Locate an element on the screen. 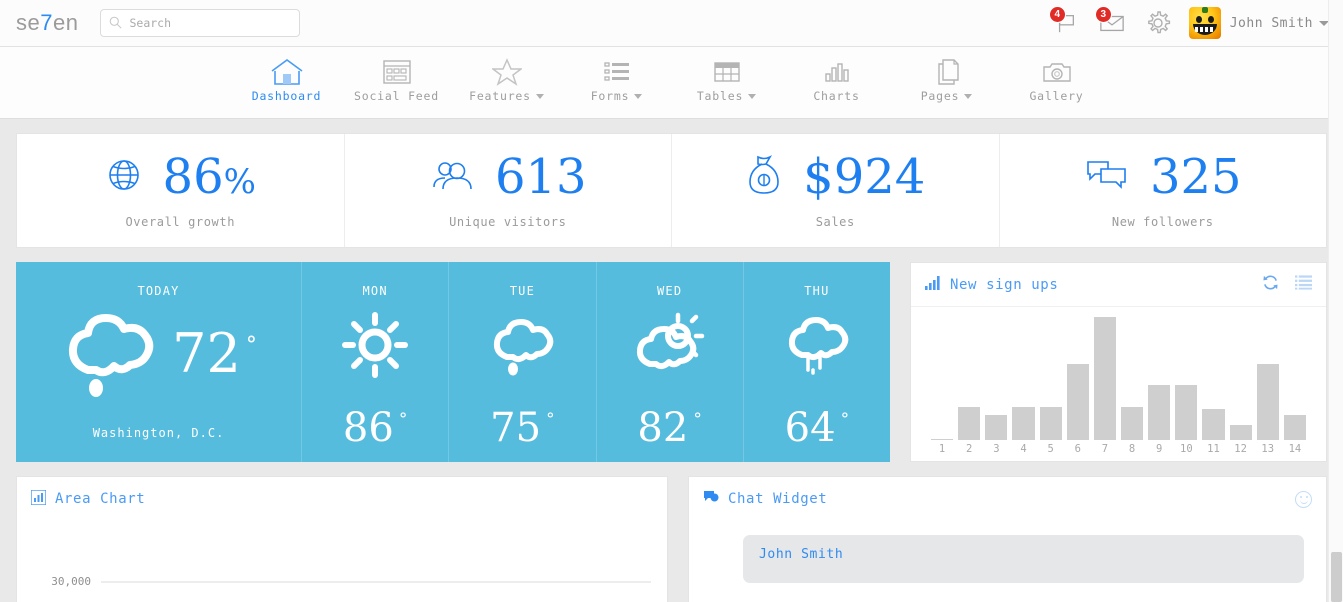 The image size is (1343, 602). nav-item-tables: Tables is located at coordinates (727, 75).